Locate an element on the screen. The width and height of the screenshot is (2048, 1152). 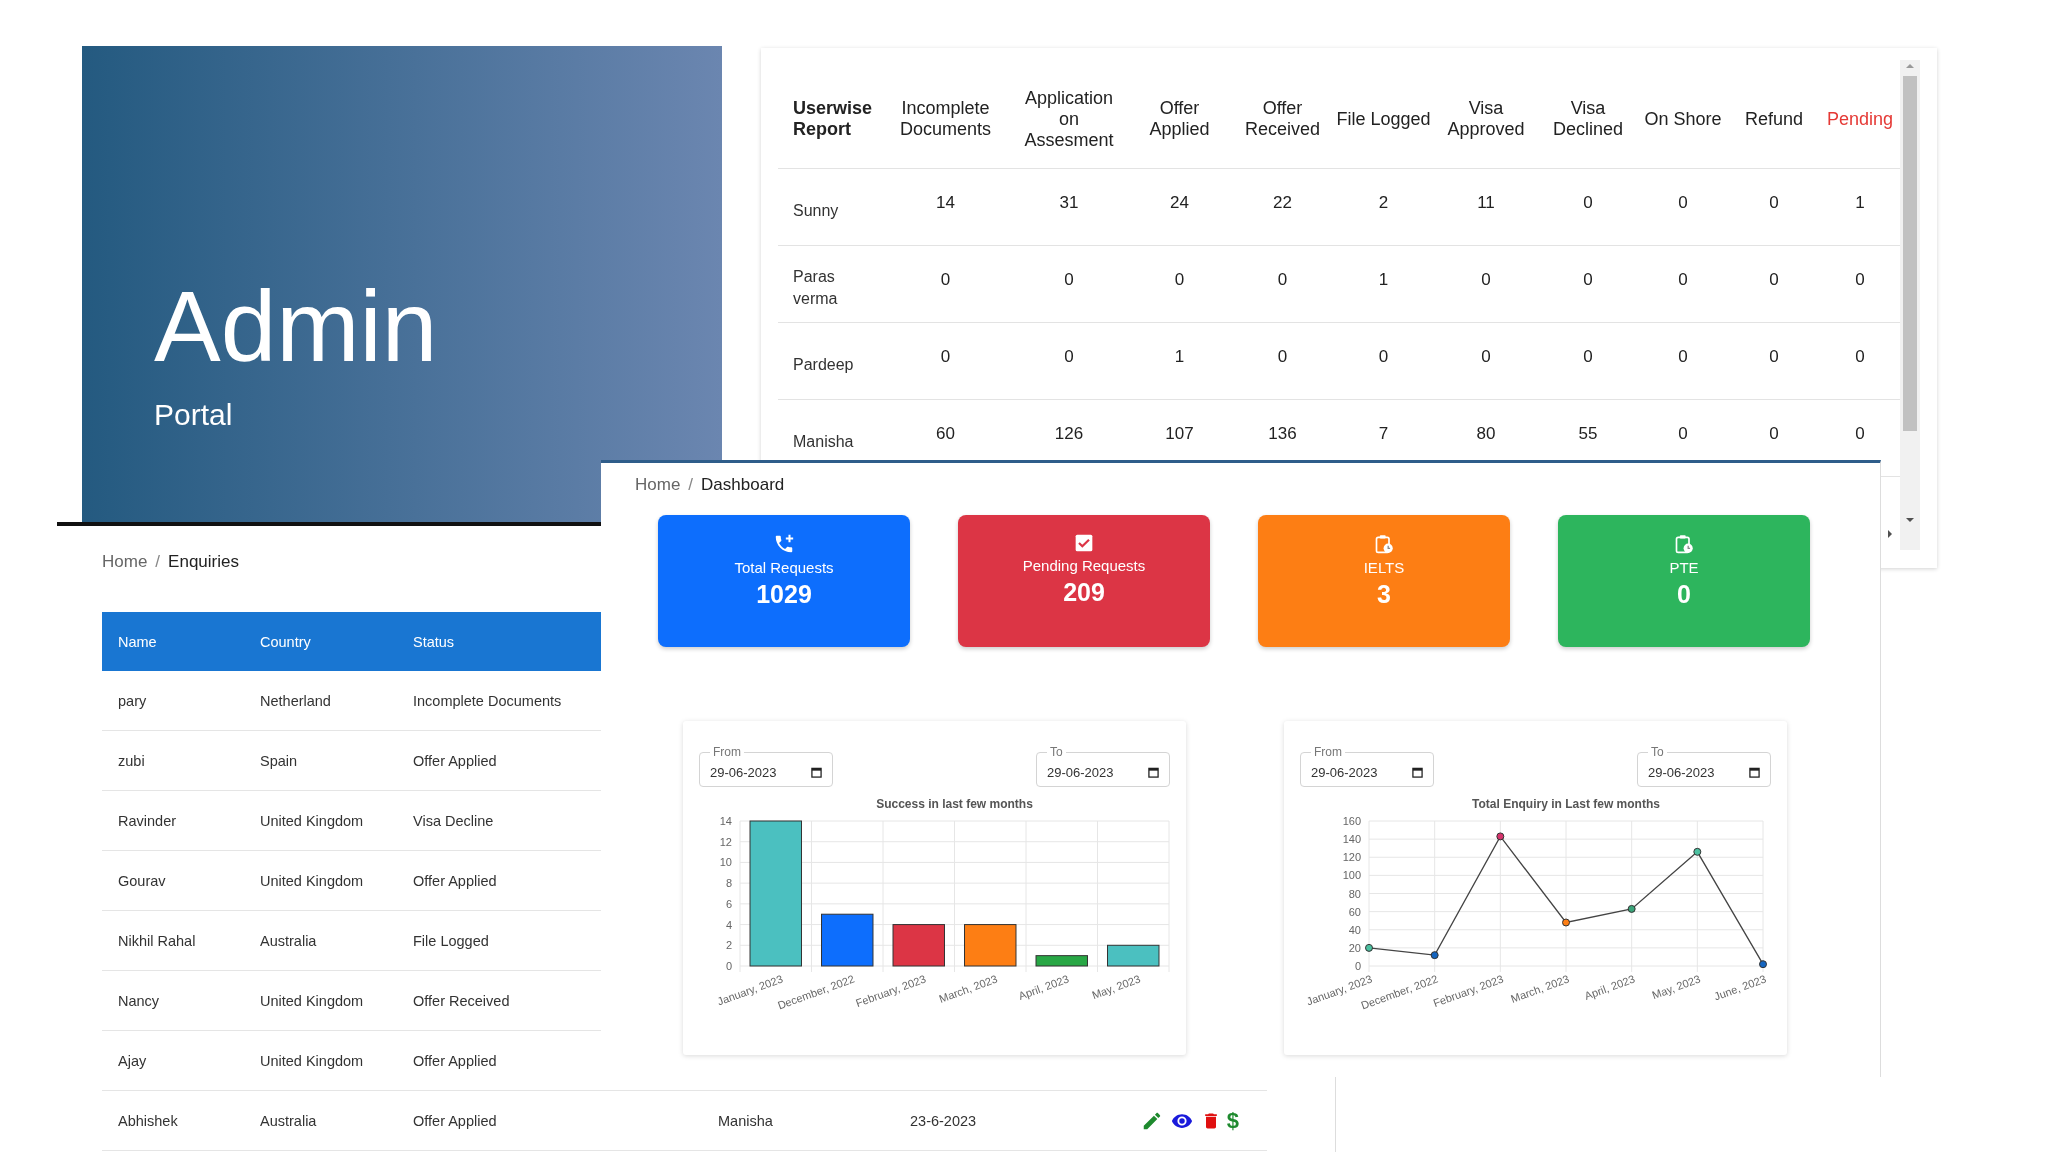
scrollbar-thumb is located at coordinates (1910, 253).